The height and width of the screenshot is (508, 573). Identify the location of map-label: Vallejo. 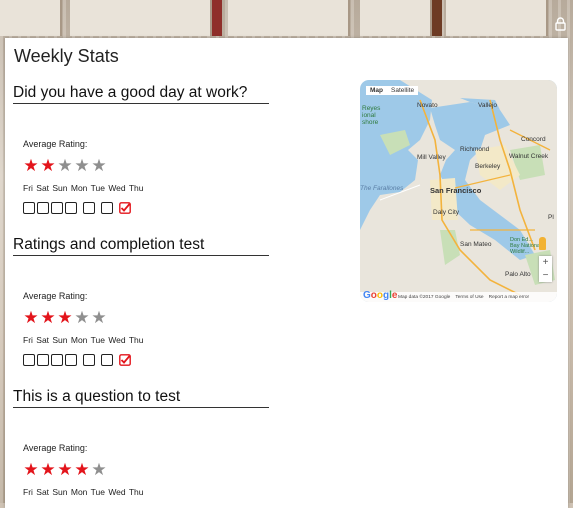
(488, 105).